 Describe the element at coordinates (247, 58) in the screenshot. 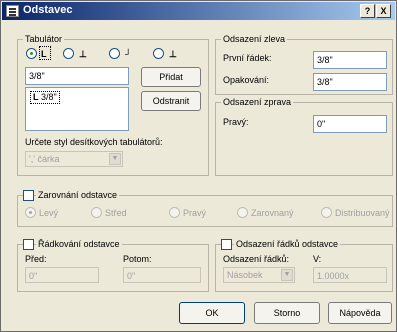

I see `first-line-label: První řádek:` at that location.